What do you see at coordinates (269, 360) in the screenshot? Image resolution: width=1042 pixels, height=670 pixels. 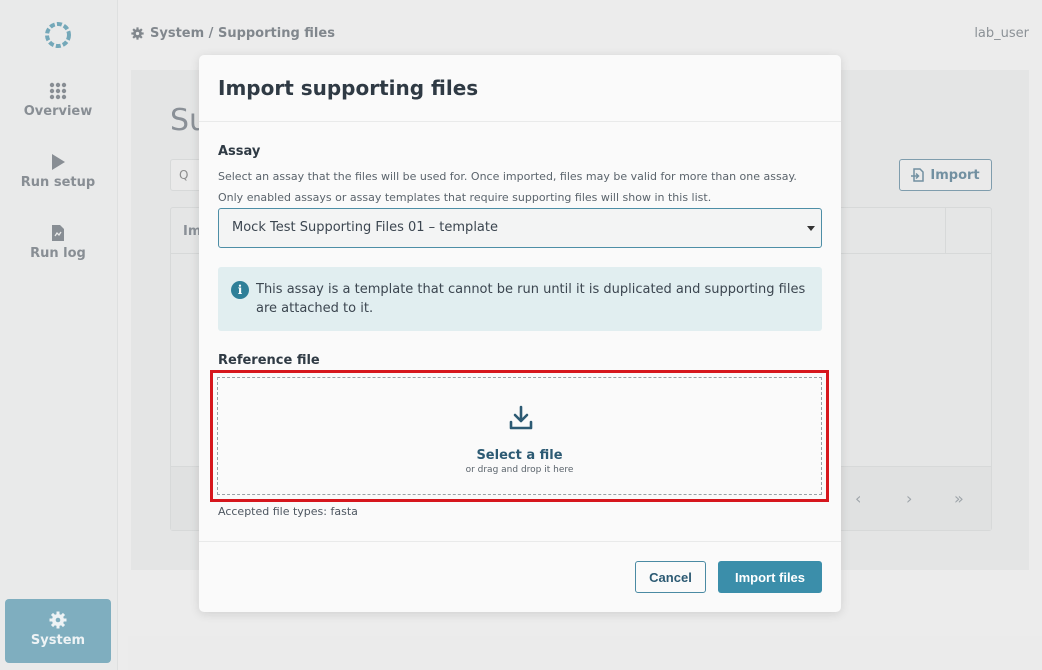 I see `reference-file-label: Reference file` at bounding box center [269, 360].